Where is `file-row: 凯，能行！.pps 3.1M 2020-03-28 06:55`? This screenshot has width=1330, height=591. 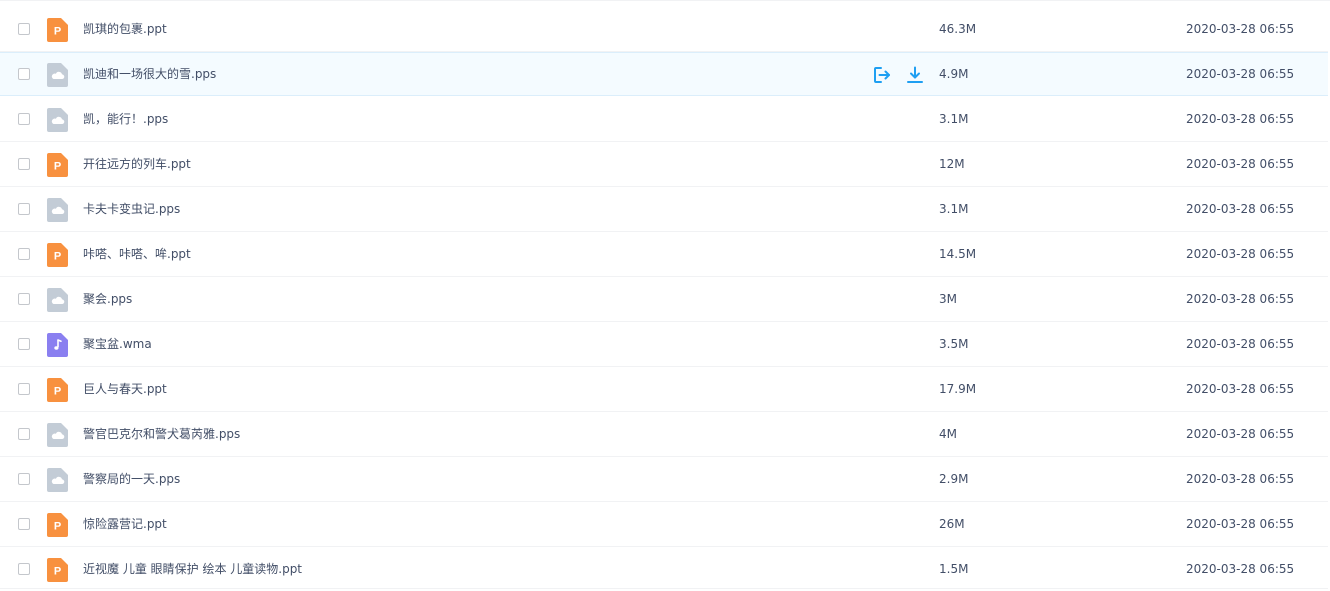
file-row: 凯，能行！.pps 3.1M 2020-03-28 06:55 is located at coordinates (664, 120).